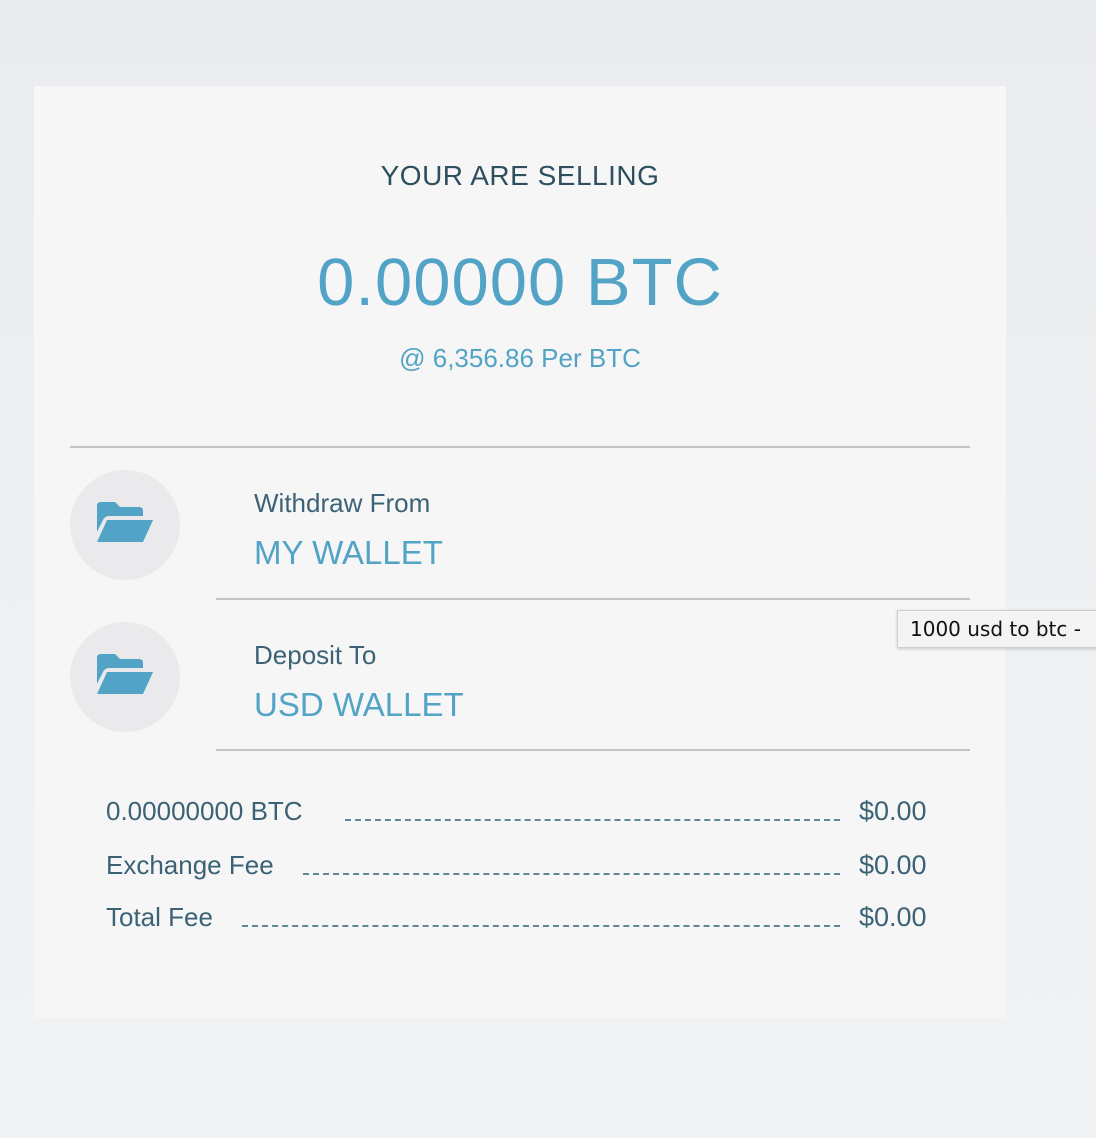 The height and width of the screenshot is (1138, 1096). I want to click on withdraw-from-wallet: MY WALLET, so click(348, 553).